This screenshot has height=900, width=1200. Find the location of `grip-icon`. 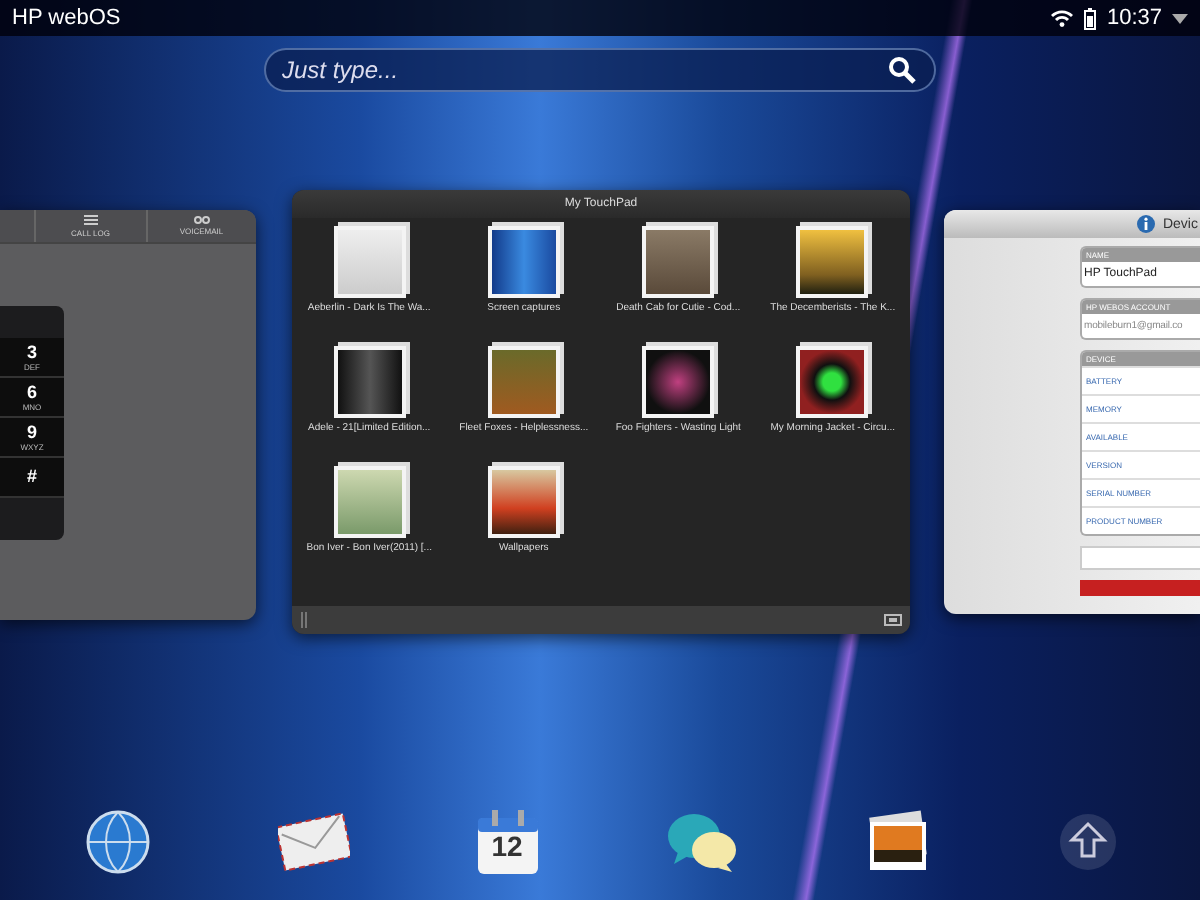

grip-icon is located at coordinates (304, 620).